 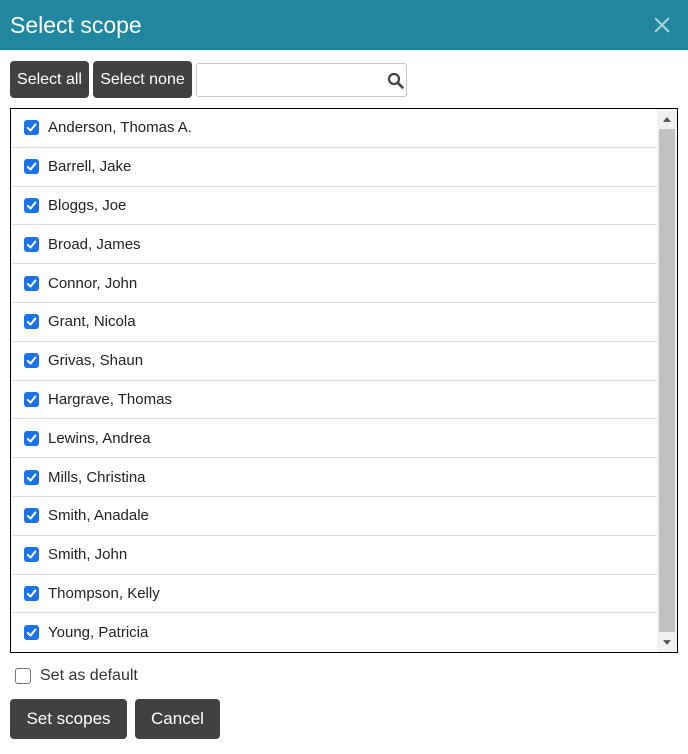 What do you see at coordinates (96, 361) in the screenshot?
I see `item-label: Grivas, Shaun` at bounding box center [96, 361].